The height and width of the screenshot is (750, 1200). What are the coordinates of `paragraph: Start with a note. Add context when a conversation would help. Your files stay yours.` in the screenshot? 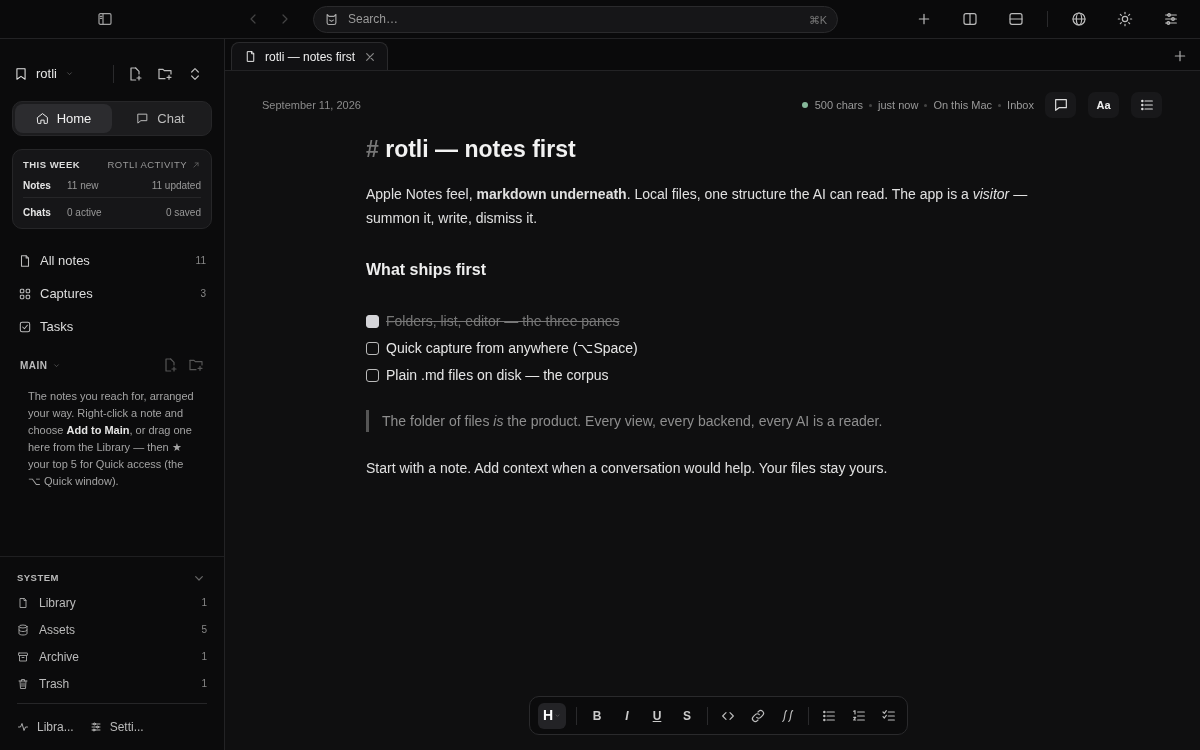 It's located at (627, 468).